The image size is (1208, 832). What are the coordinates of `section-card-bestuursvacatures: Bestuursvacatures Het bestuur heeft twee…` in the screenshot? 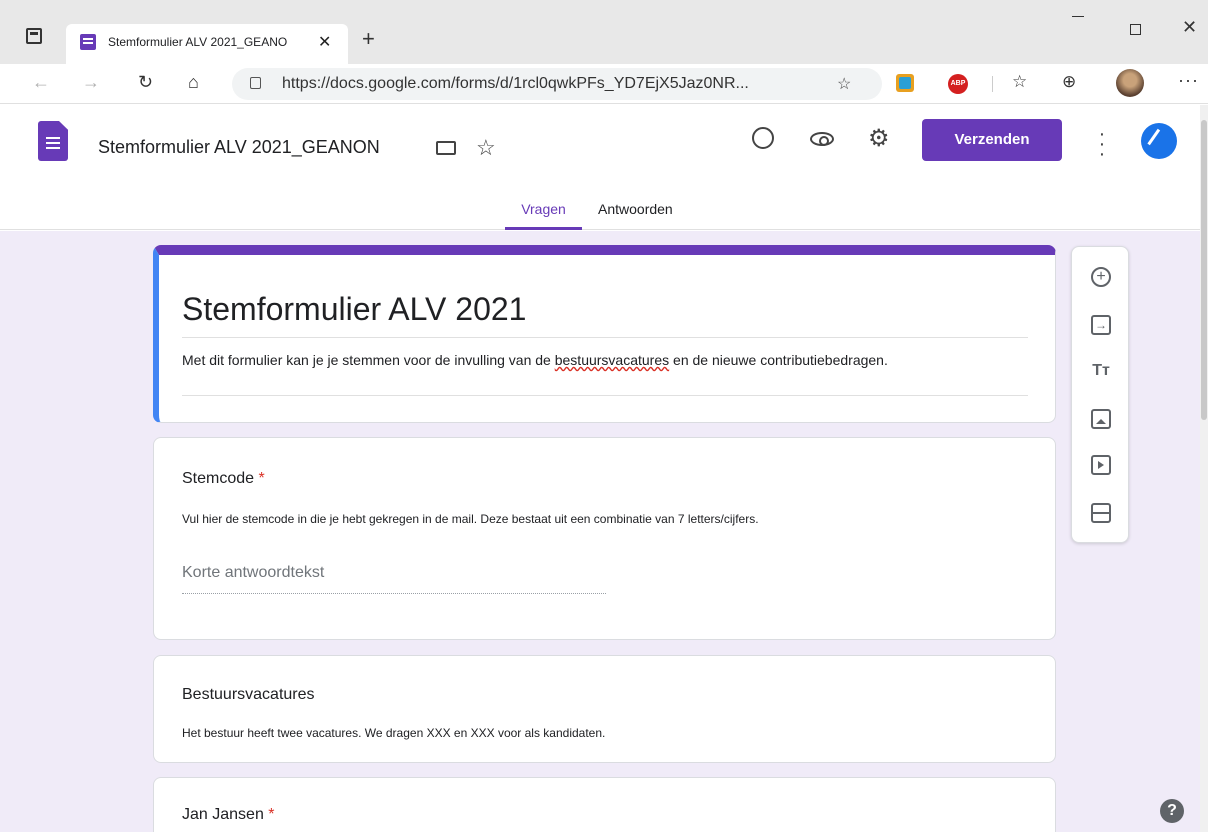 It's located at (604, 709).